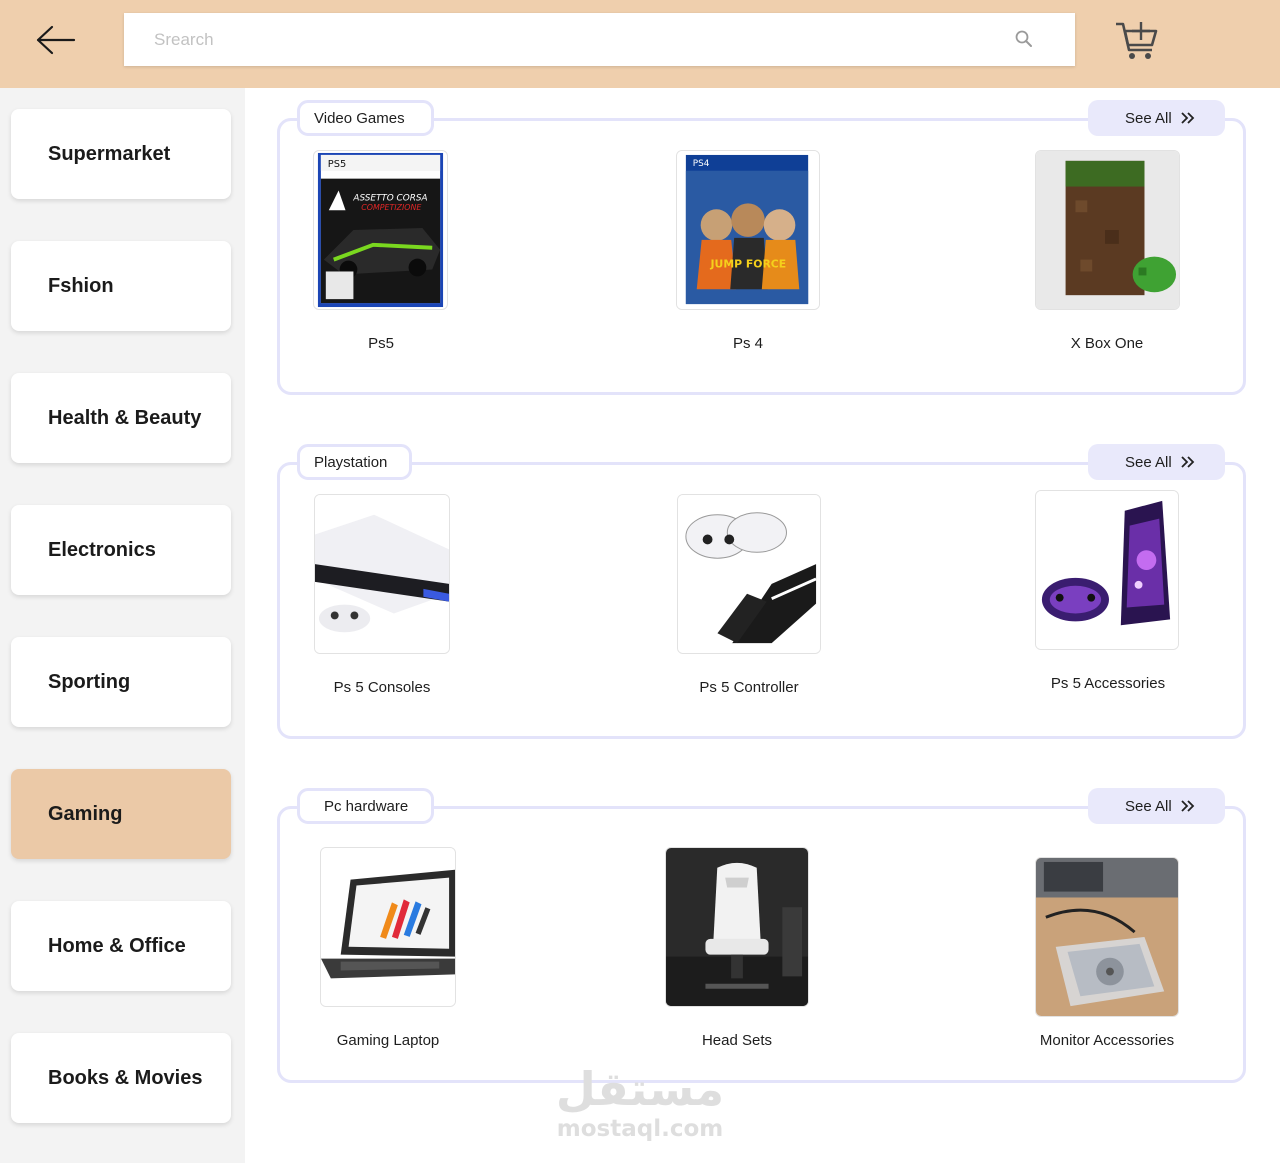  I want to click on category-sporting: Sporting, so click(121, 682).